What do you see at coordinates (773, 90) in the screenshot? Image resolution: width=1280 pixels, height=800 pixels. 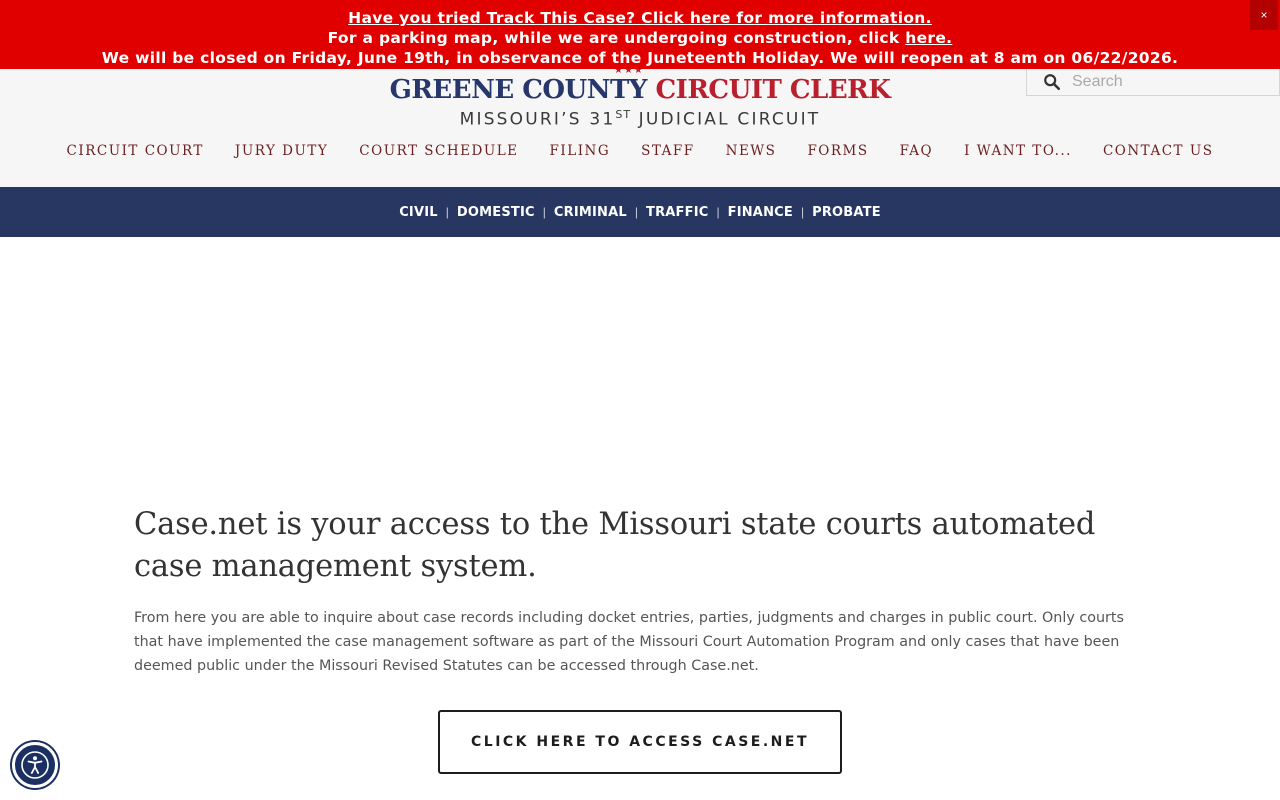 I see `logo-name-clerk: CIRCUIT CLERK` at bounding box center [773, 90].